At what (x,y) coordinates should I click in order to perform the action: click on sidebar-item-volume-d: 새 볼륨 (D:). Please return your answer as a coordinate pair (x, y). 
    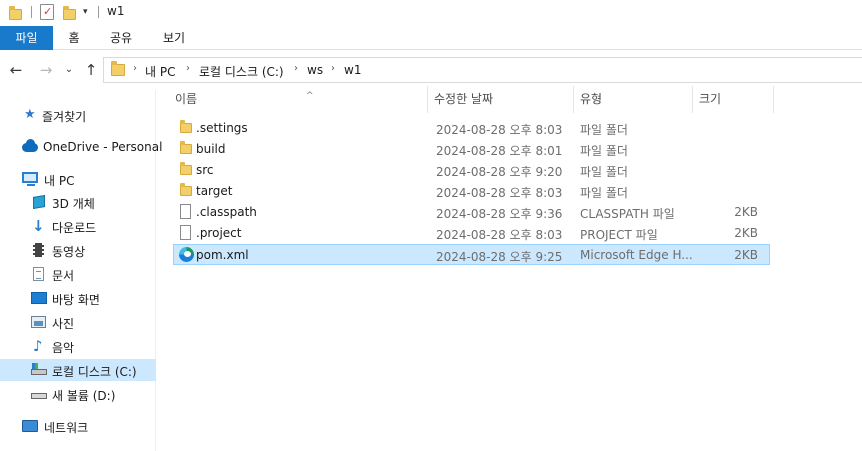
    Looking at the image, I should click on (78, 394).